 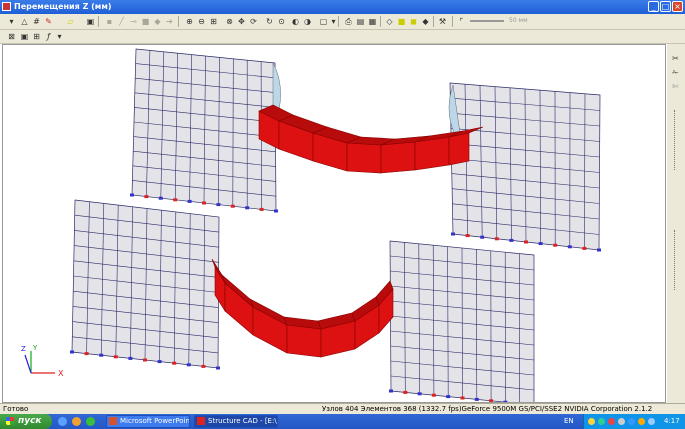 What do you see at coordinates (269, 21) in the screenshot?
I see `rotate-3d-icon: ↻` at bounding box center [269, 21].